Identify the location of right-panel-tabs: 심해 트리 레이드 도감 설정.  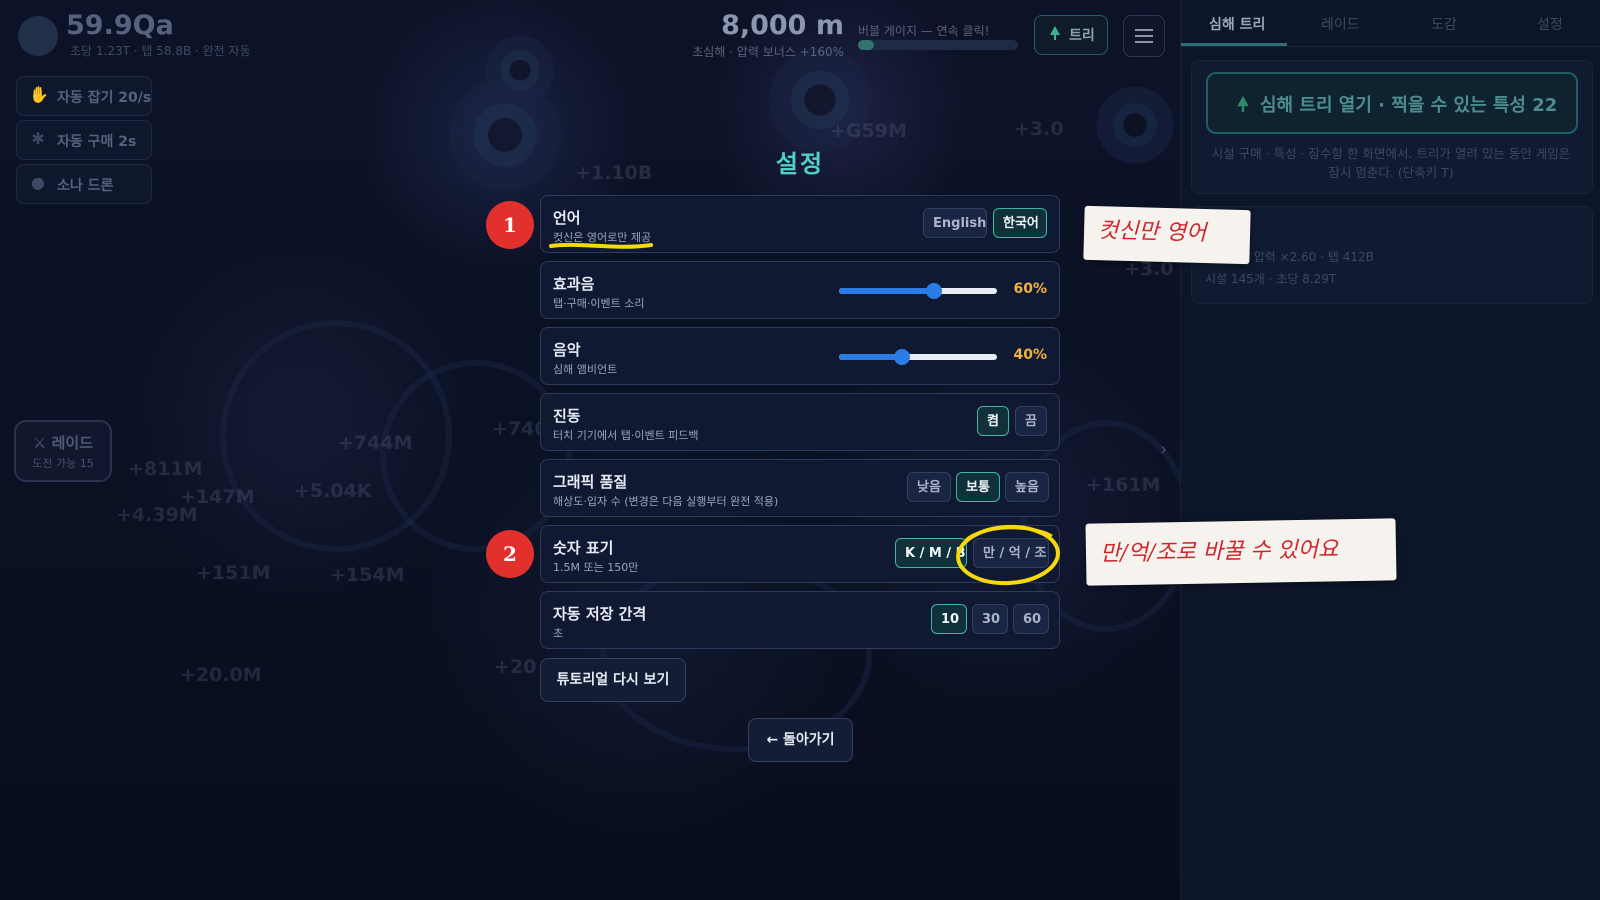
(1390, 23).